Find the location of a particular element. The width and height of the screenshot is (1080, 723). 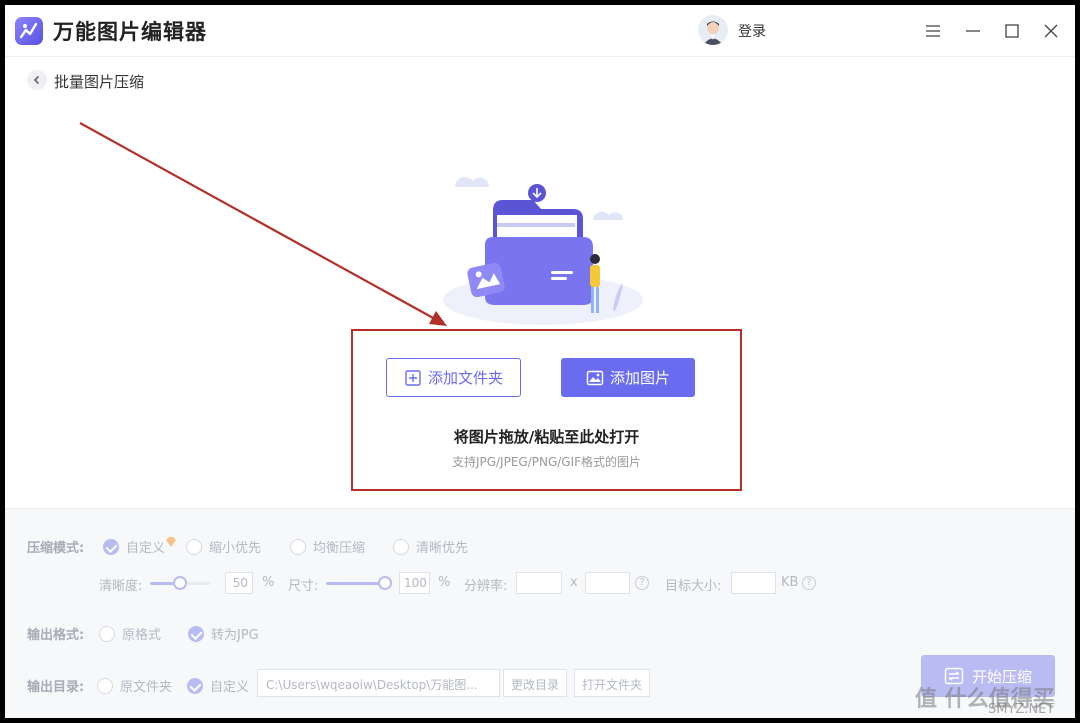

upload-highlight-box is located at coordinates (546, 410).